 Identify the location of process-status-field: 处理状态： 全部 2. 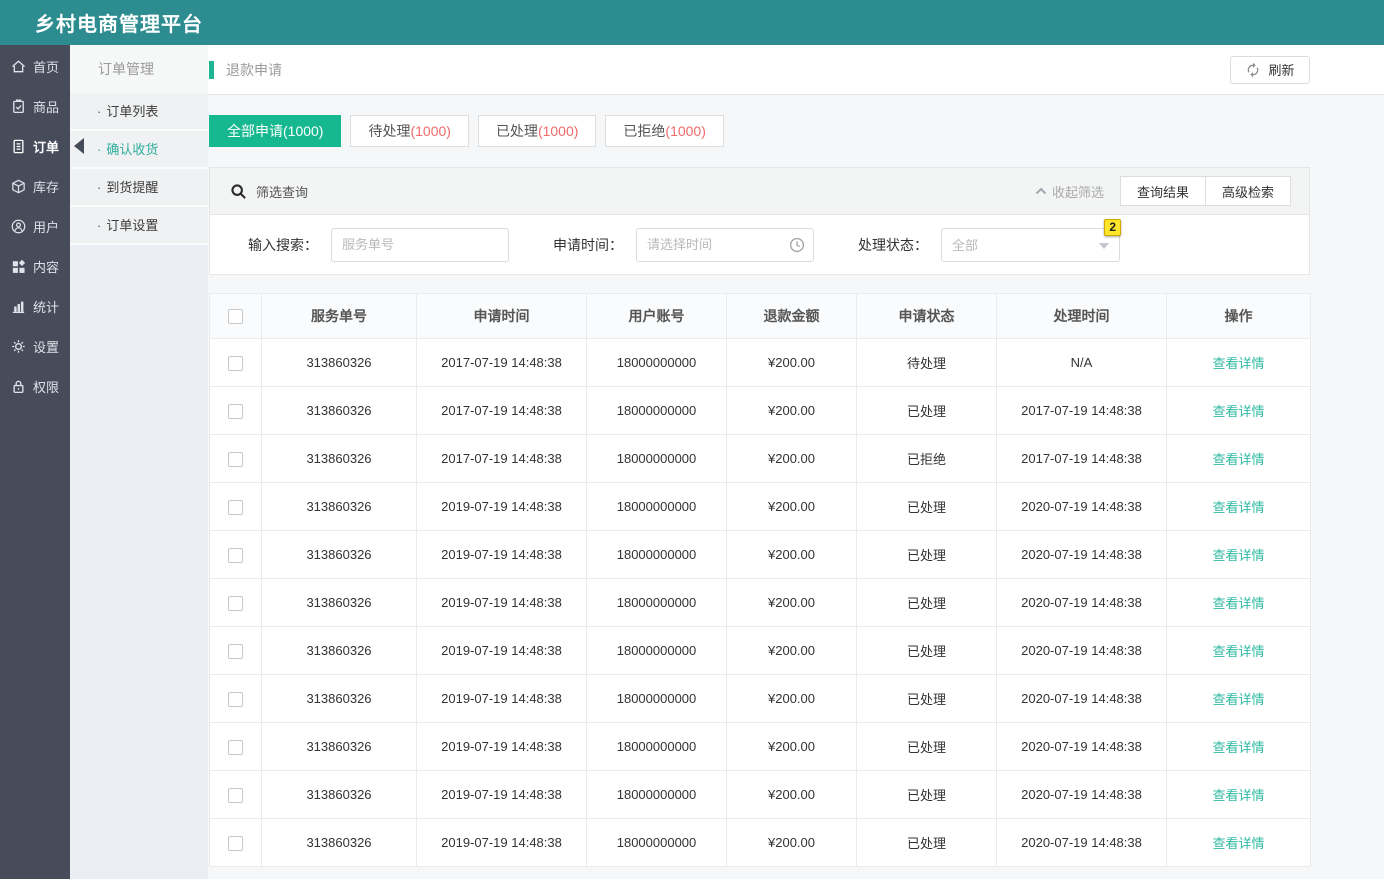
(989, 240).